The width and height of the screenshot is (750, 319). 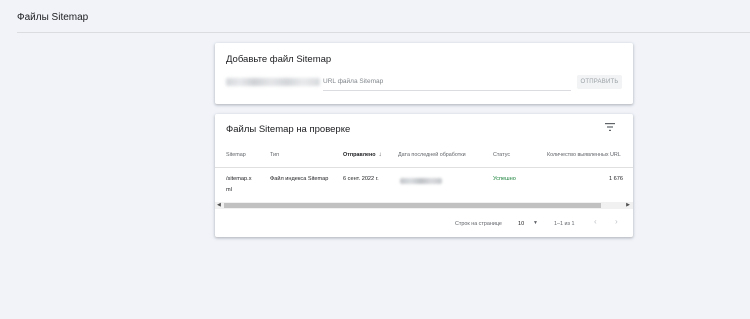 I want to click on column-header-type: Тип, so click(x=274, y=155).